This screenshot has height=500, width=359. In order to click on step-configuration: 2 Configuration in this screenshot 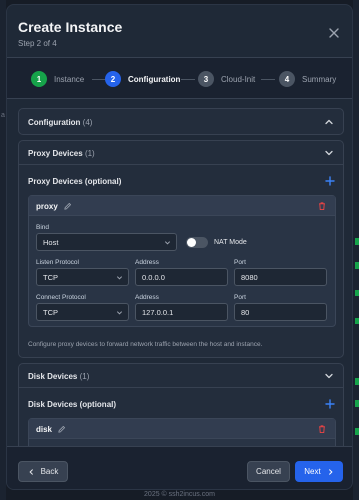, I will do `click(142, 79)`.